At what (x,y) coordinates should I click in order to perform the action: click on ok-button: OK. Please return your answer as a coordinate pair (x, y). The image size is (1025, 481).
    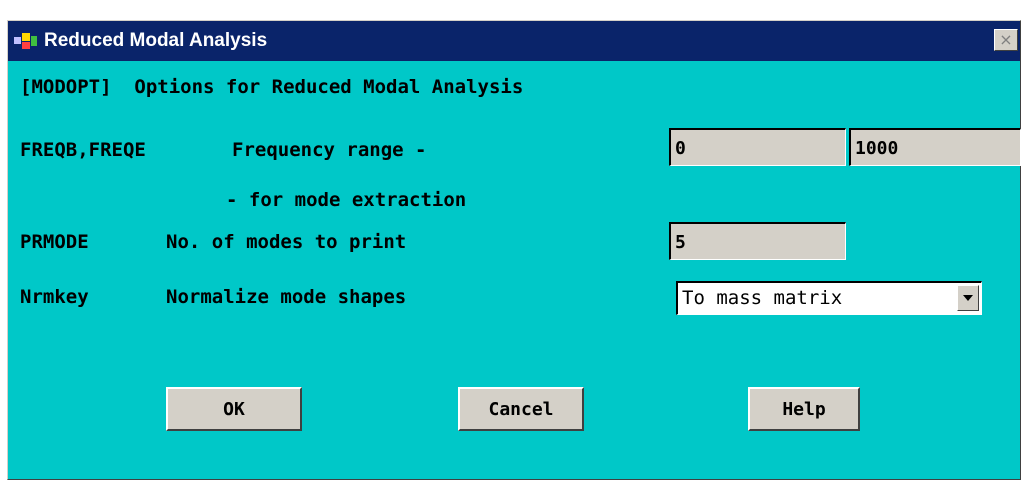
    Looking at the image, I should click on (234, 409).